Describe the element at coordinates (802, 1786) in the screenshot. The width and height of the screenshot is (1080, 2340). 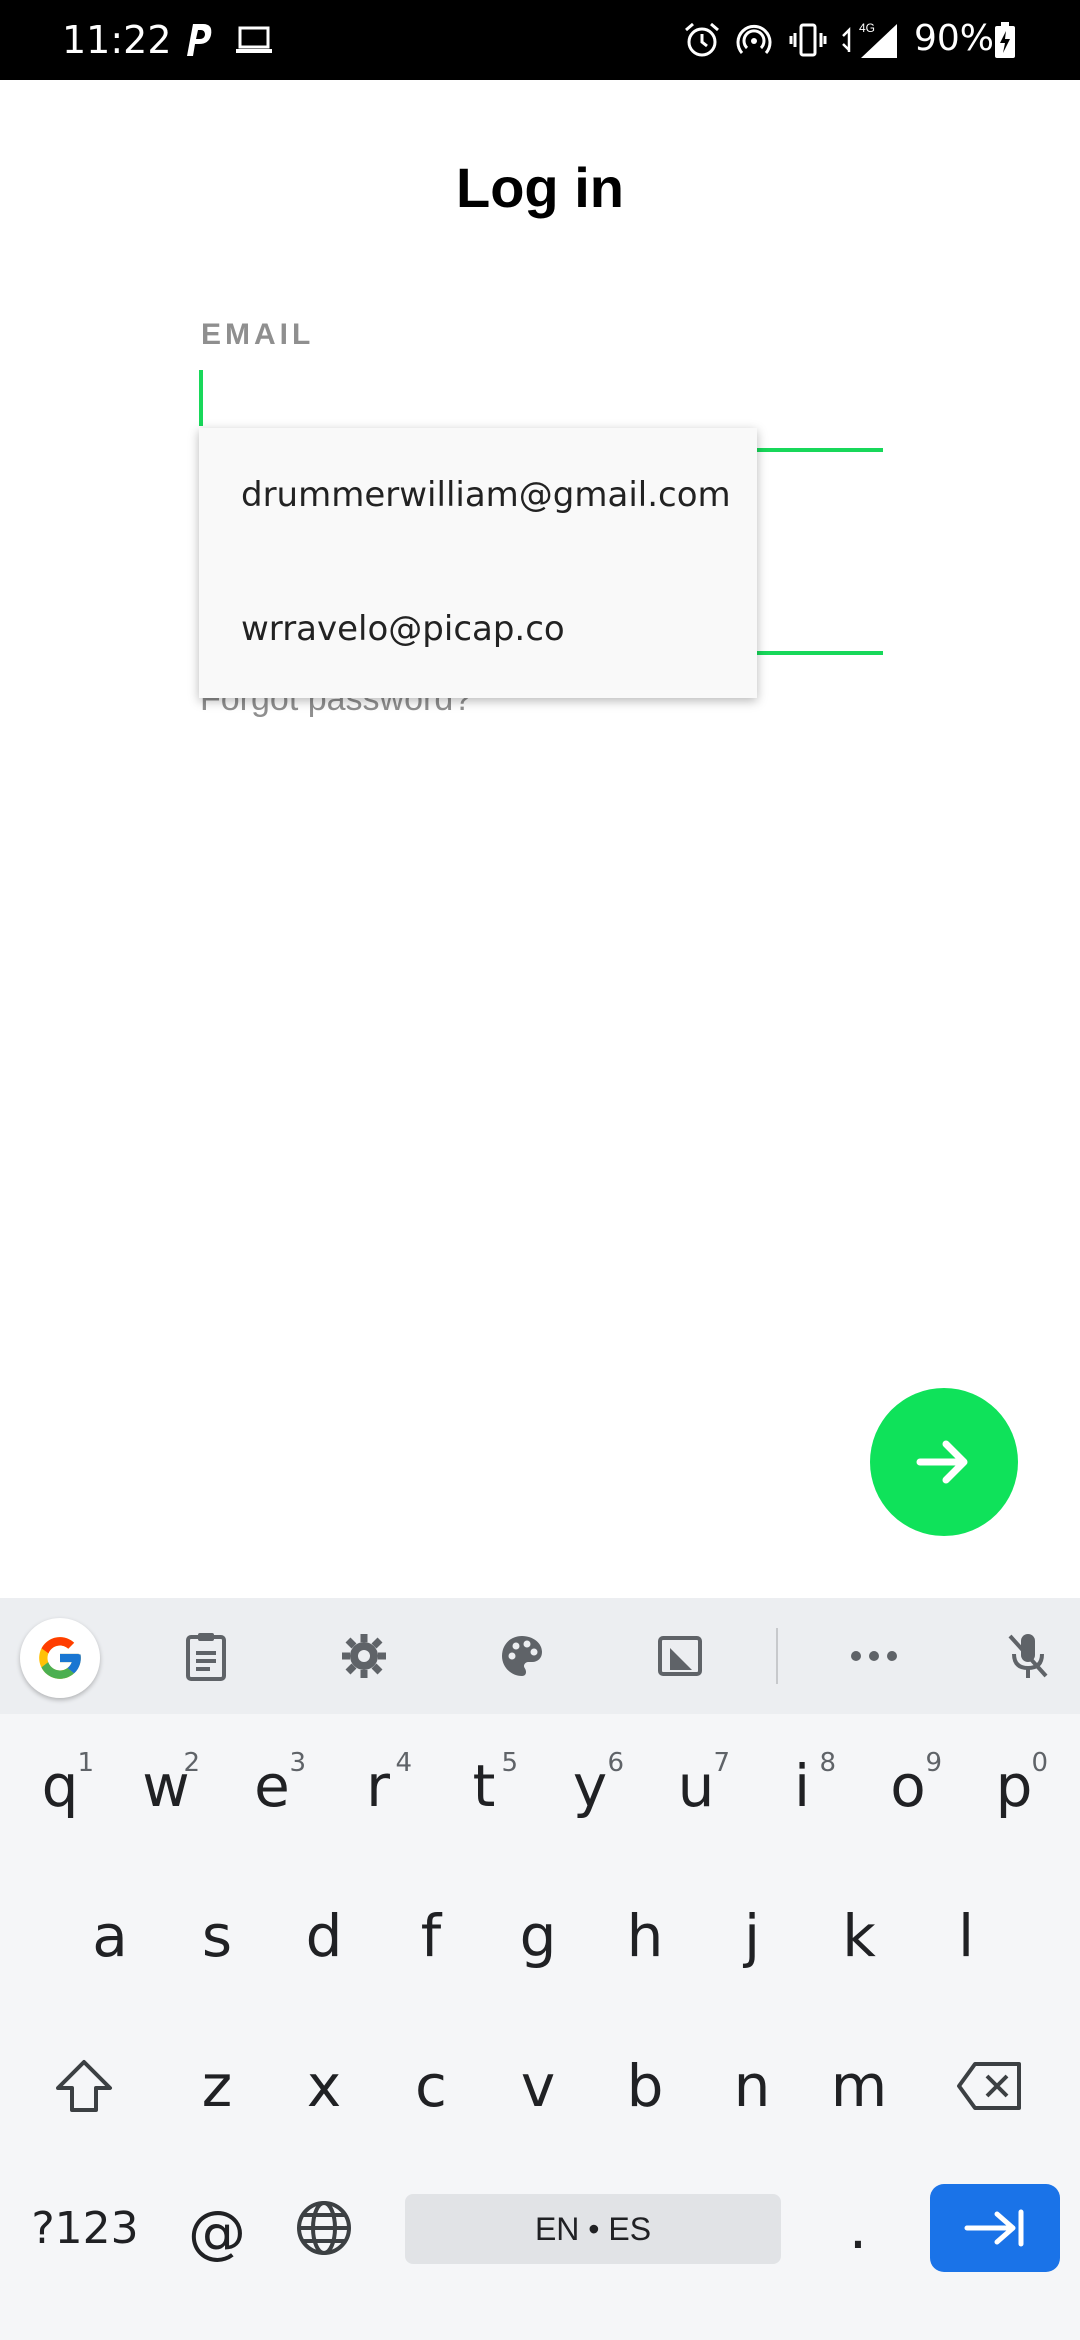
I see `key-i: i8` at that location.